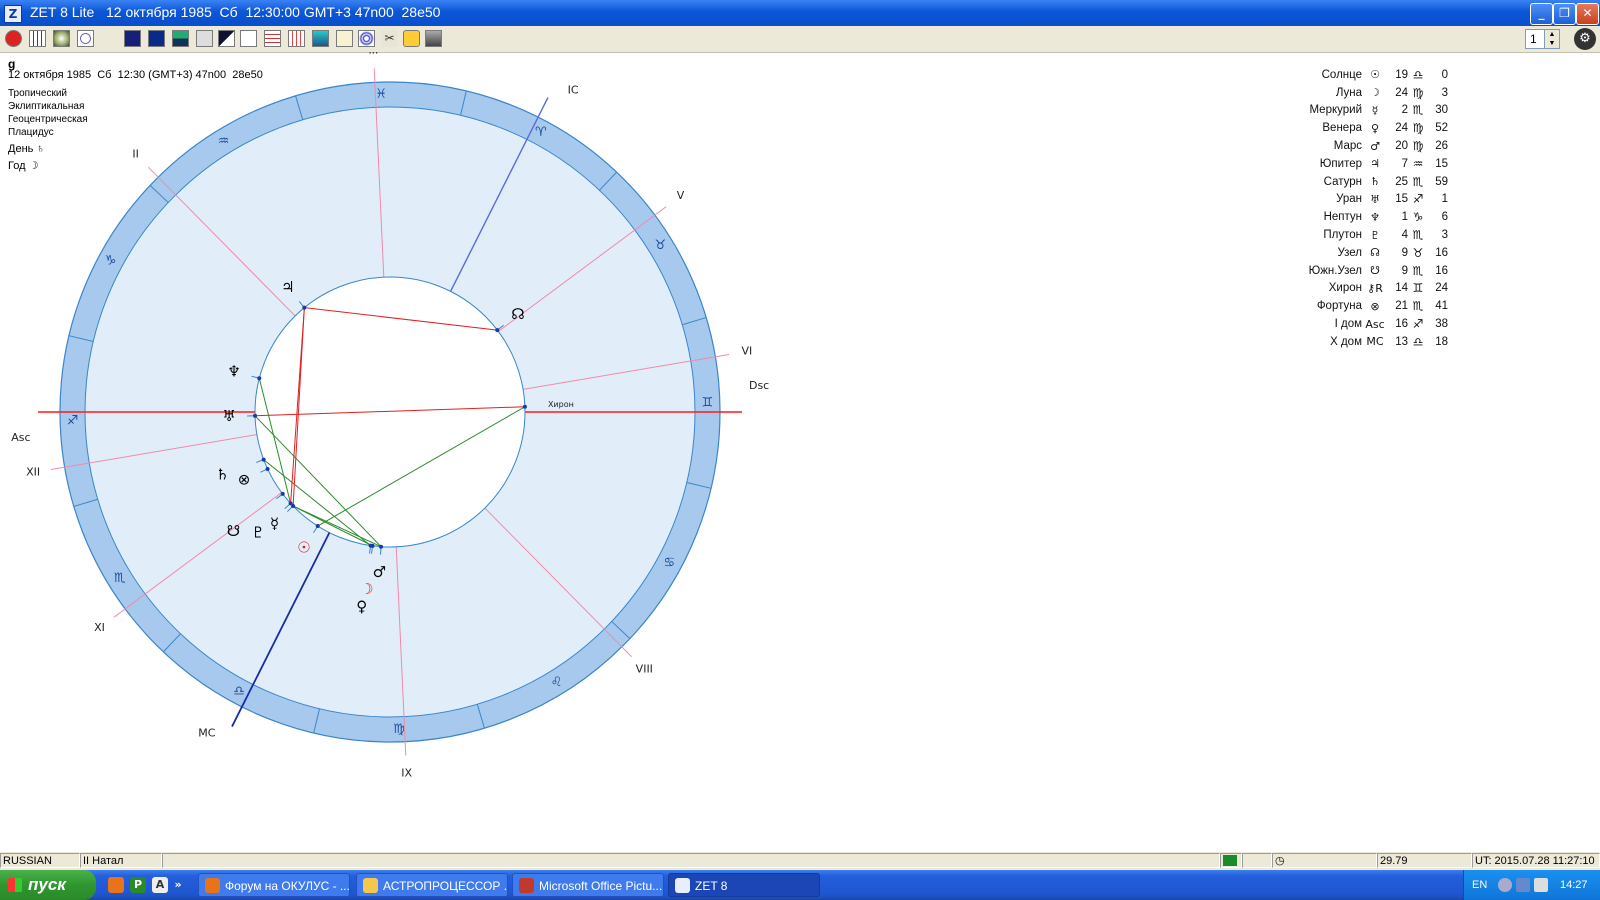 This screenshot has height=900, width=1600. I want to click on planet-minute: 16, so click(1441, 252).